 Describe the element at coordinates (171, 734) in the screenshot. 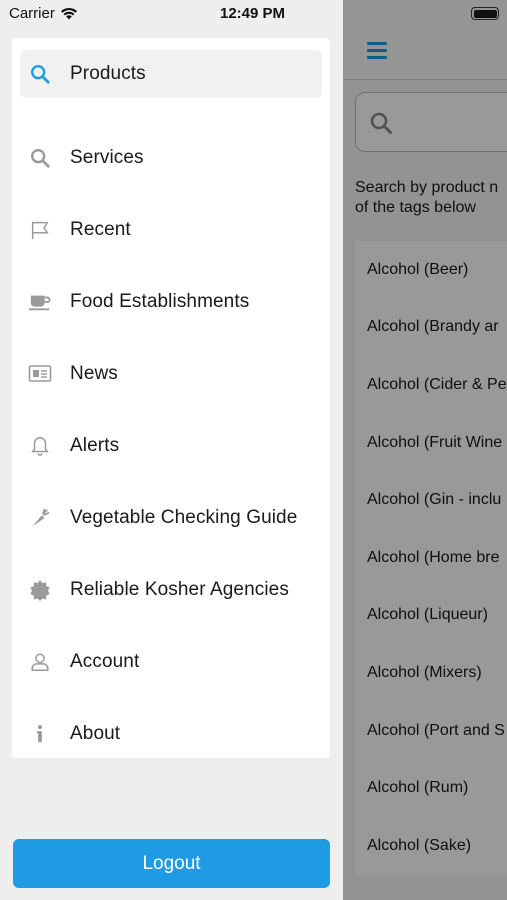

I see `menu-item-about: About` at that location.